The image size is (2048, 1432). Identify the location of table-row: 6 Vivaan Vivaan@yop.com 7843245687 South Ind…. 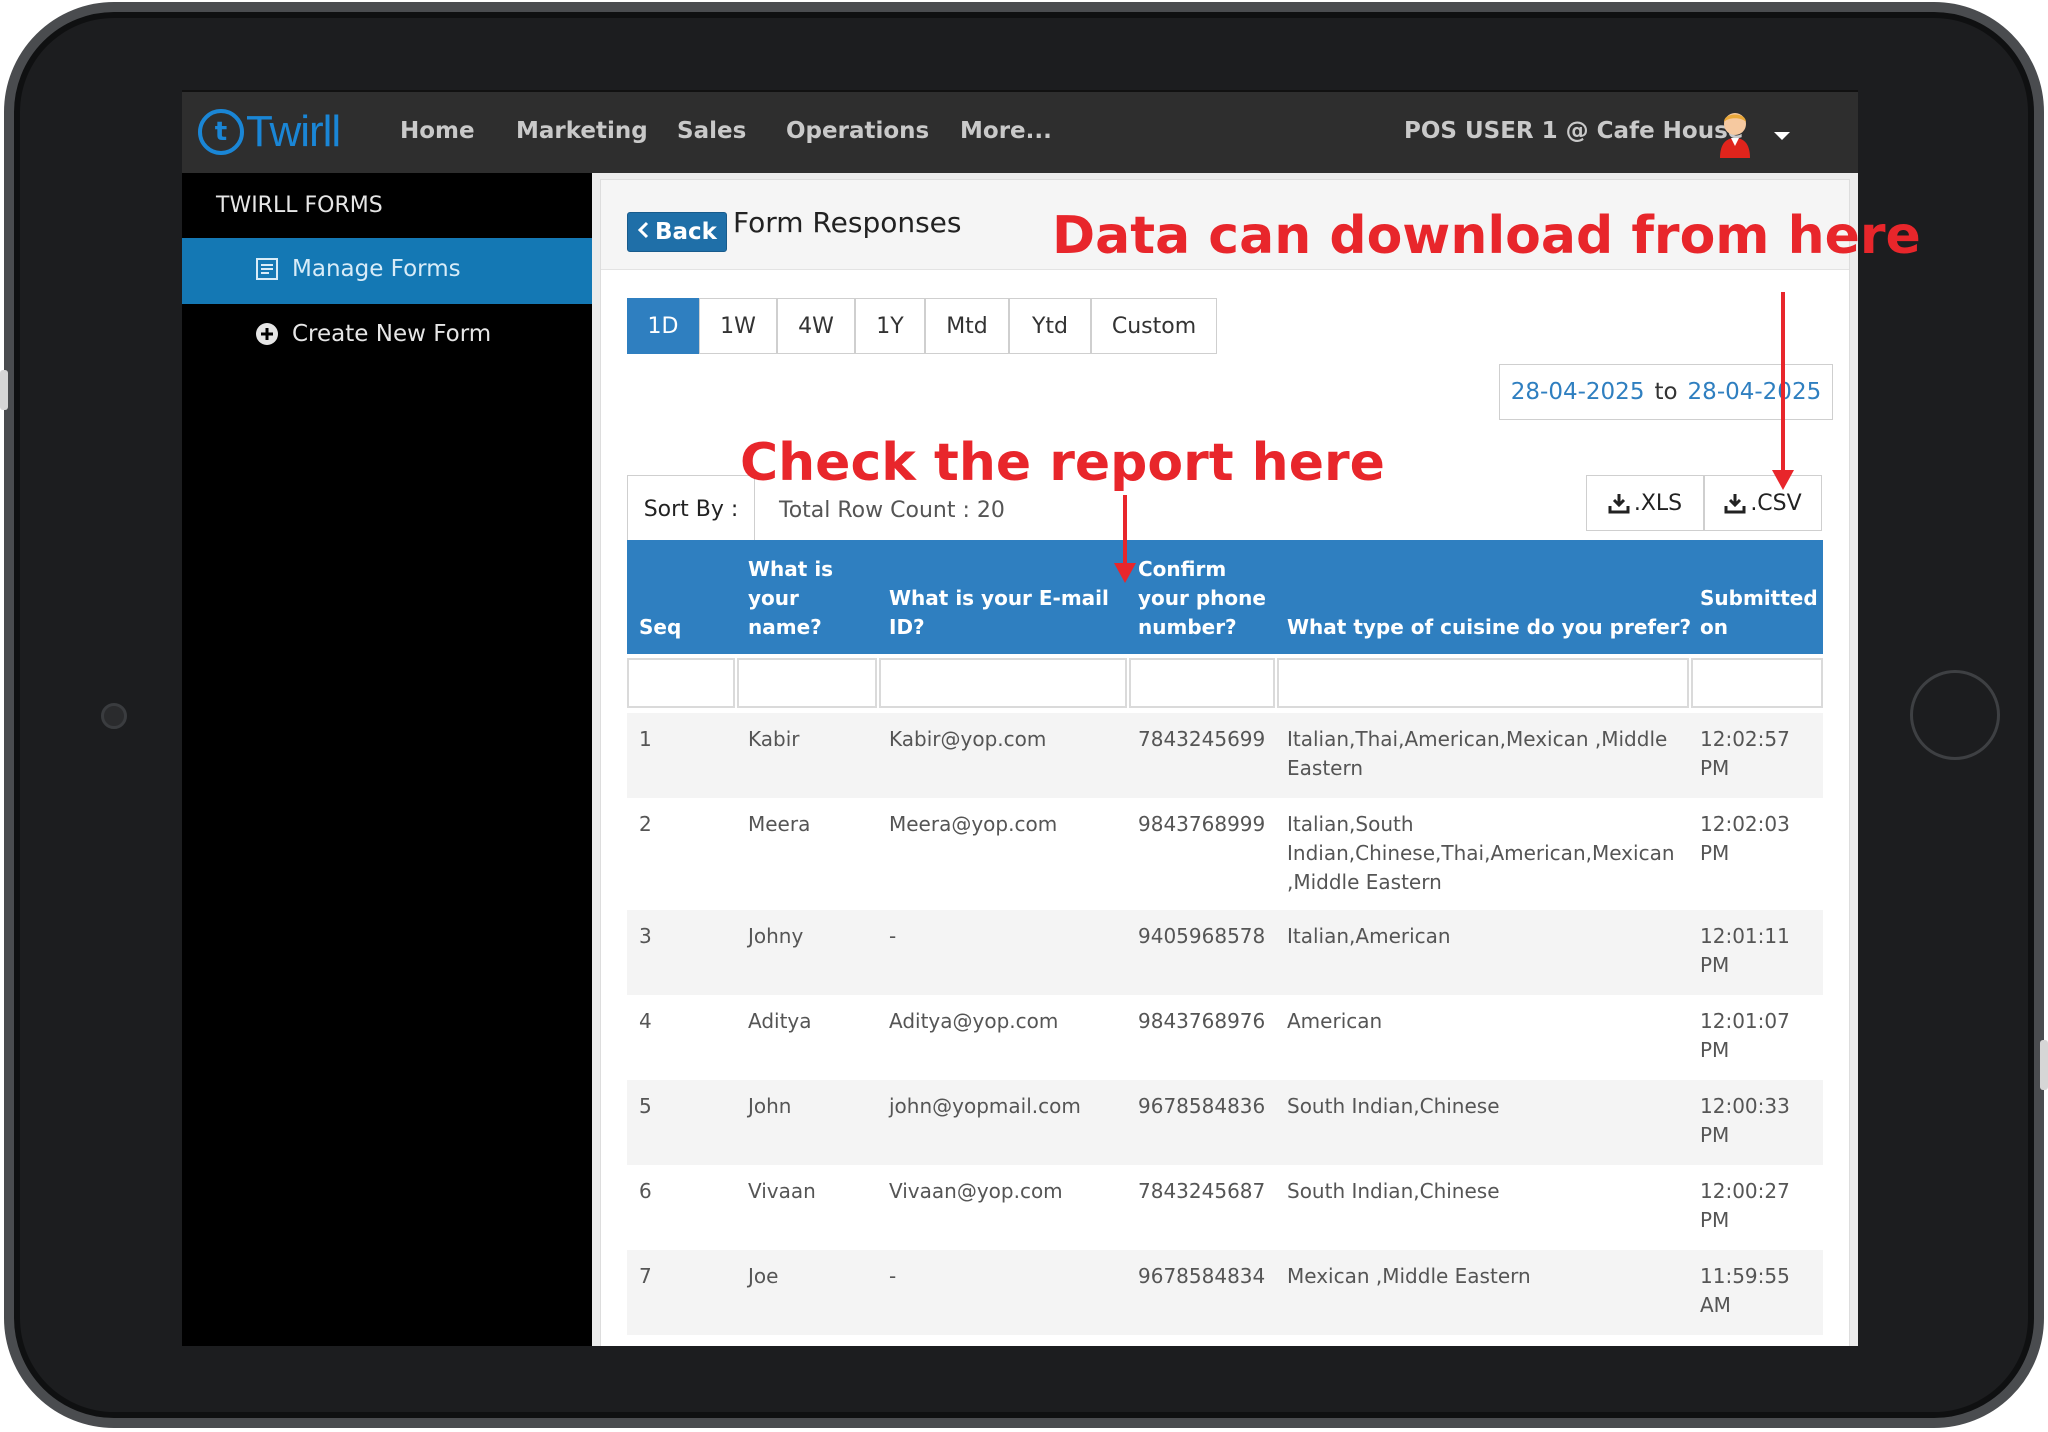
(1225, 1207).